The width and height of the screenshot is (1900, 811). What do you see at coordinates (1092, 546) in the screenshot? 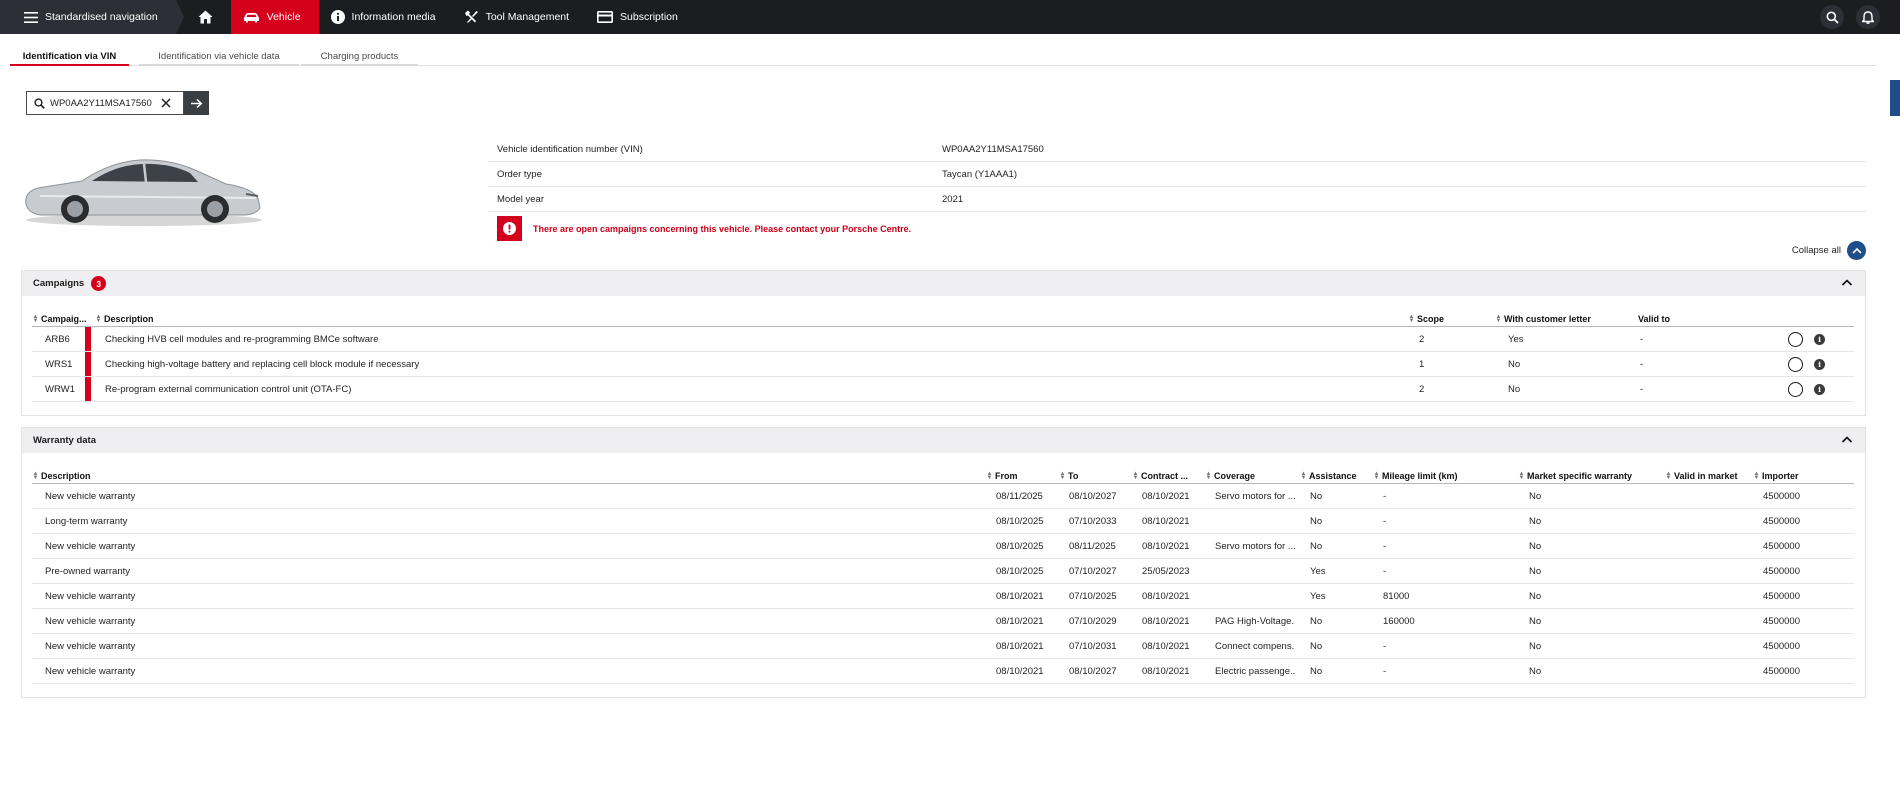
I see `warranty-to: 08/11/2025` at bounding box center [1092, 546].